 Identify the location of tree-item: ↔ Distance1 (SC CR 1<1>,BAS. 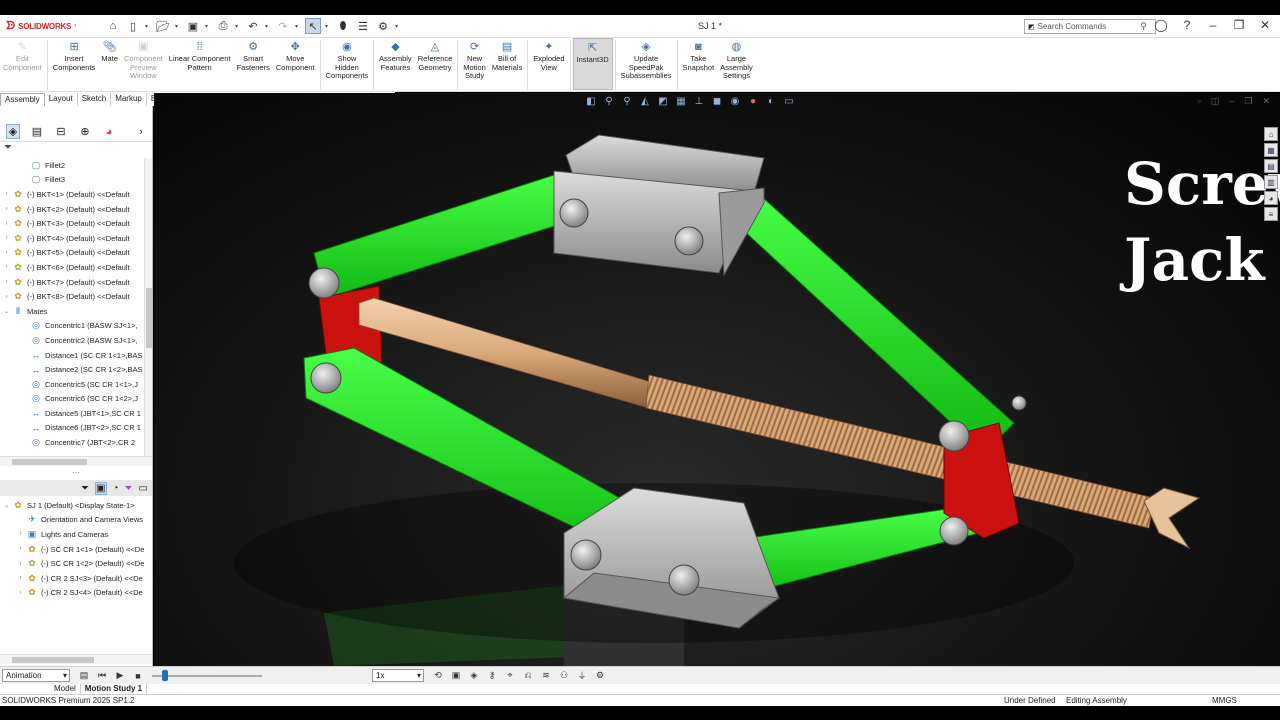
(71, 355).